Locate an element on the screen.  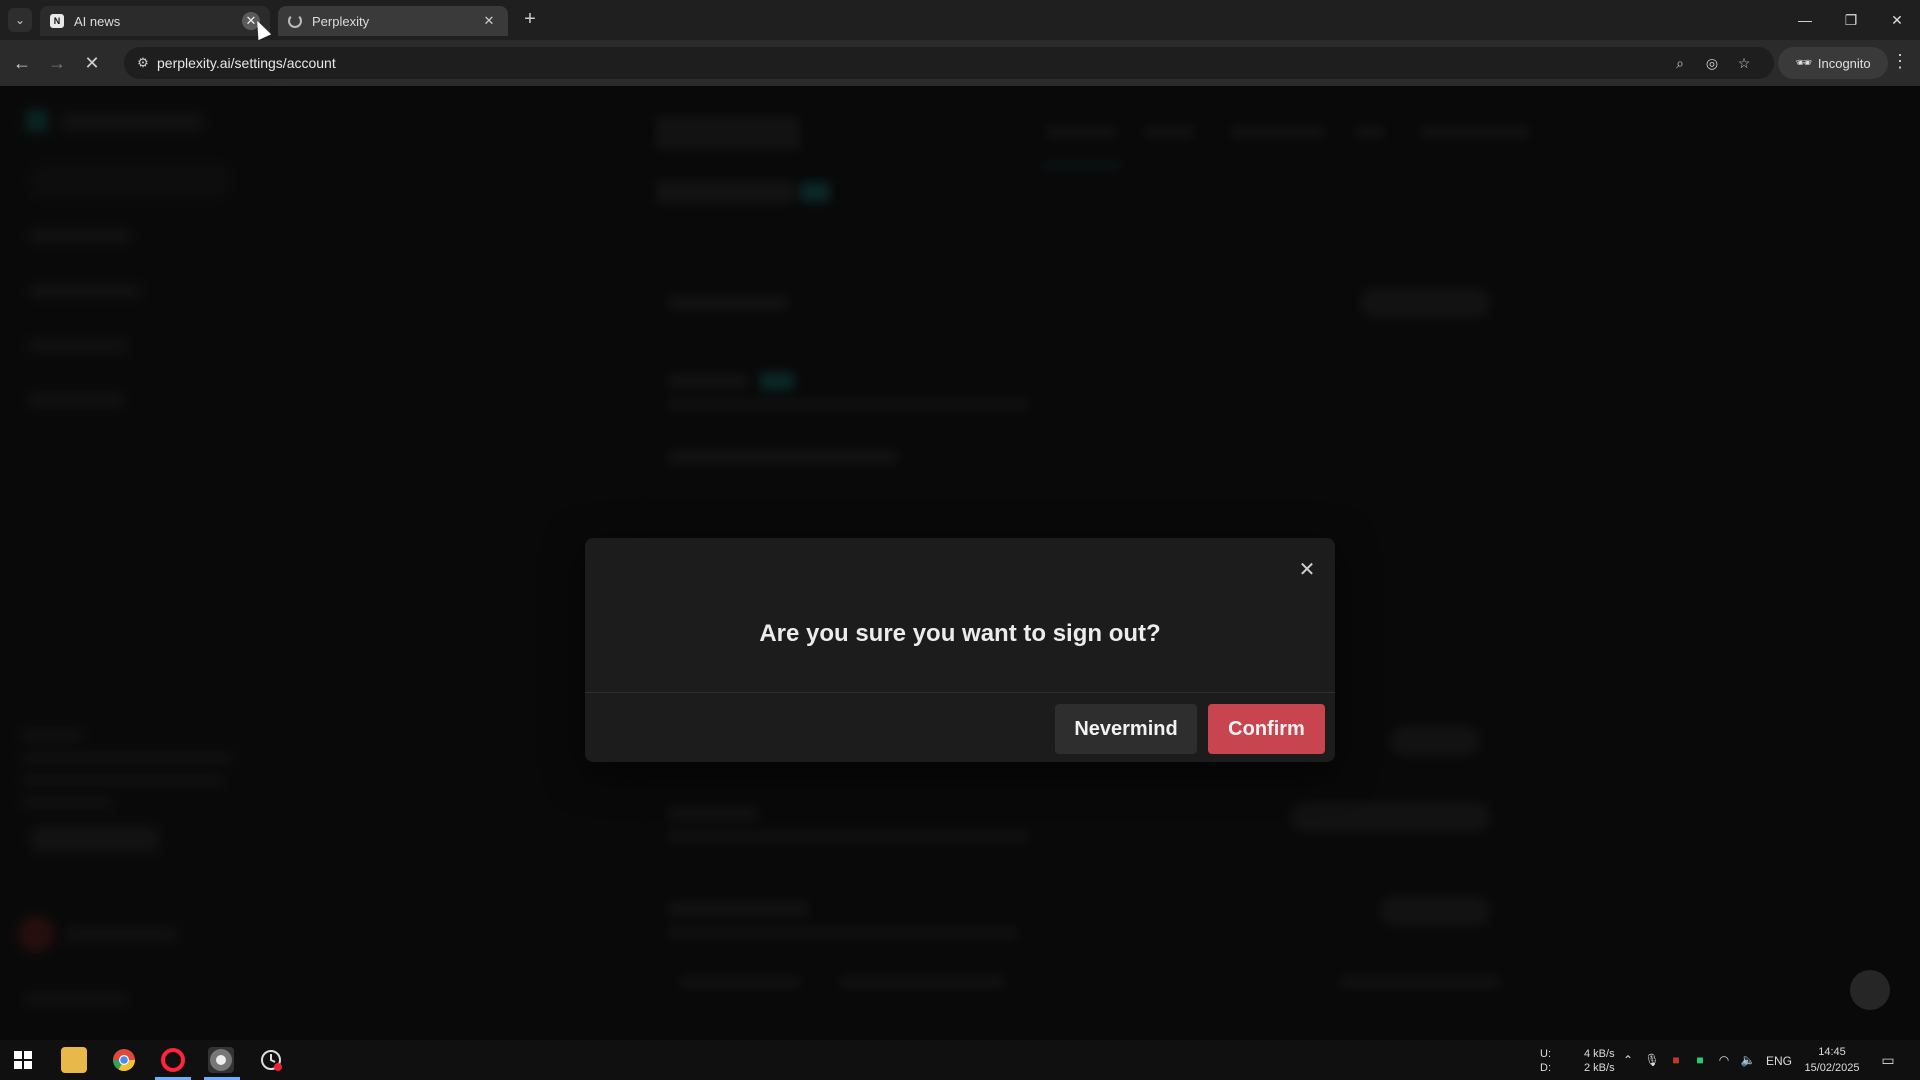
opera-icon is located at coordinates (173, 1060).